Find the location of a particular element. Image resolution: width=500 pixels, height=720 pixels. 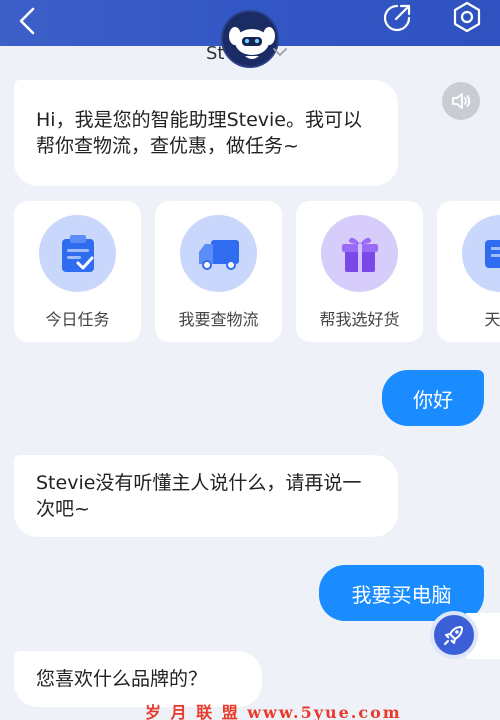

message-text: Stevie没有听懂主人说什么，请再说一次吧~ is located at coordinates (199, 496).